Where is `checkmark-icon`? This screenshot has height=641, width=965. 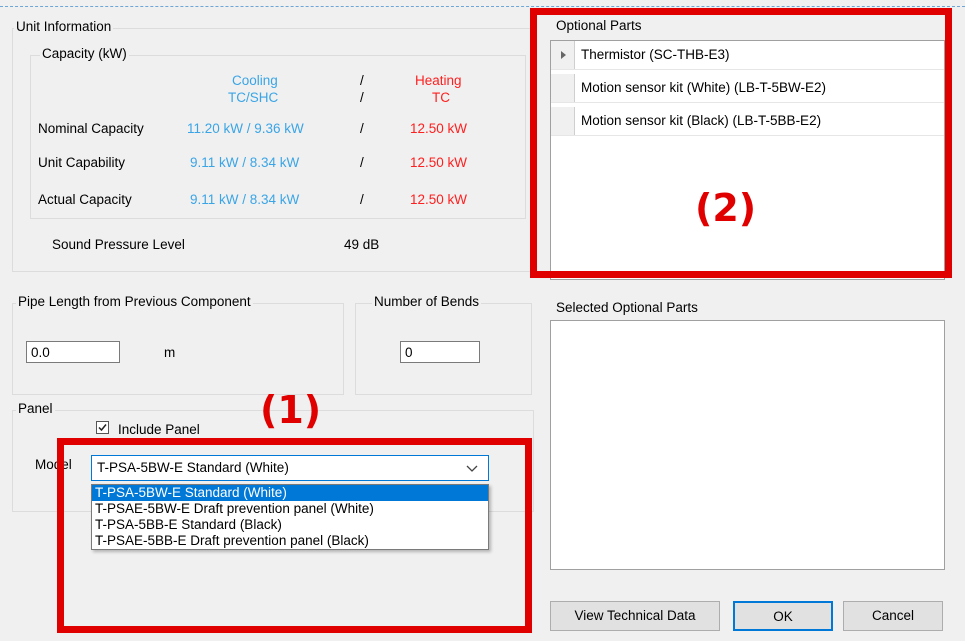
checkmark-icon is located at coordinates (102, 428).